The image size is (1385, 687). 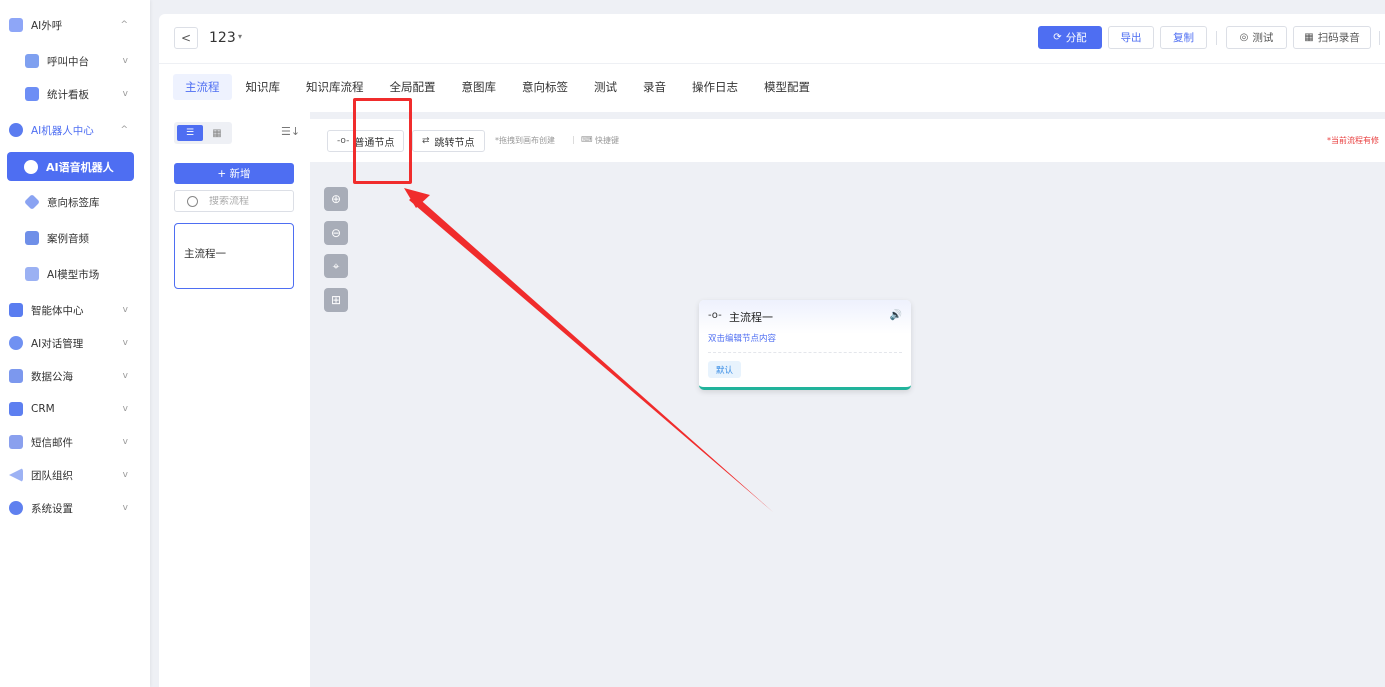 I want to click on sidebar-item-data-pool: 数据公海 v, so click(x=75, y=376).